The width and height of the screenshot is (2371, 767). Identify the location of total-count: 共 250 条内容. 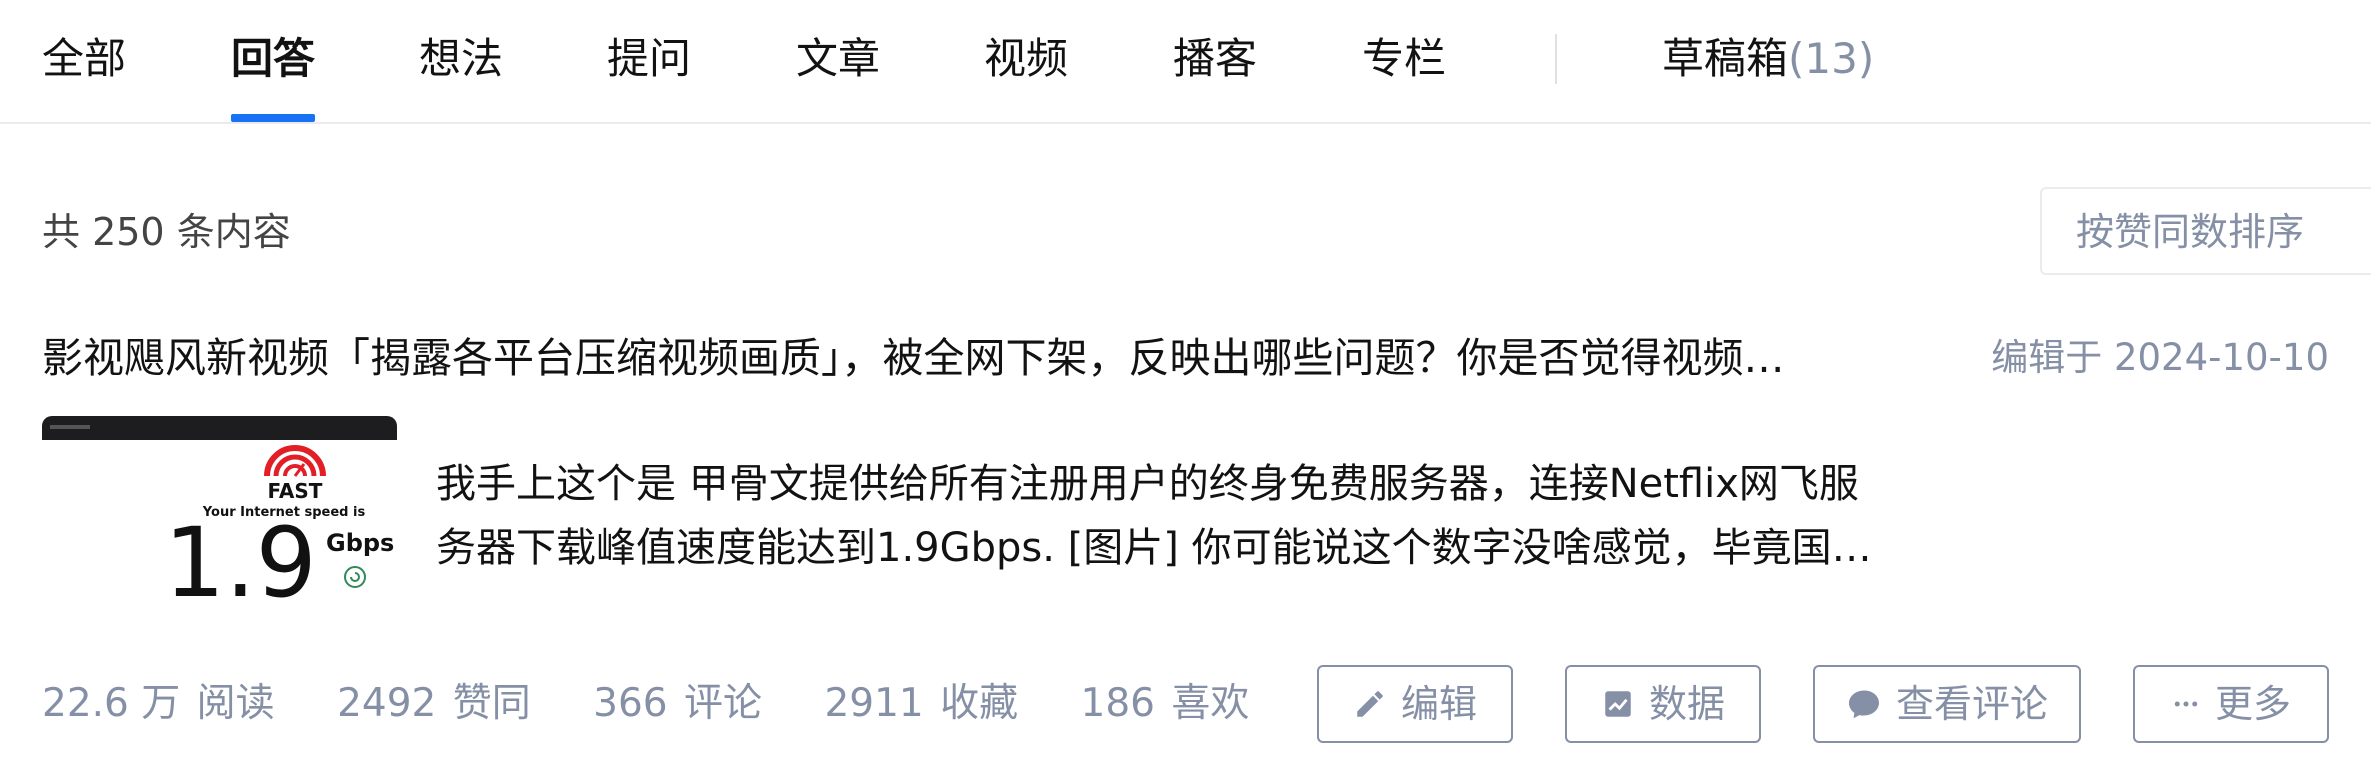
(166, 232).